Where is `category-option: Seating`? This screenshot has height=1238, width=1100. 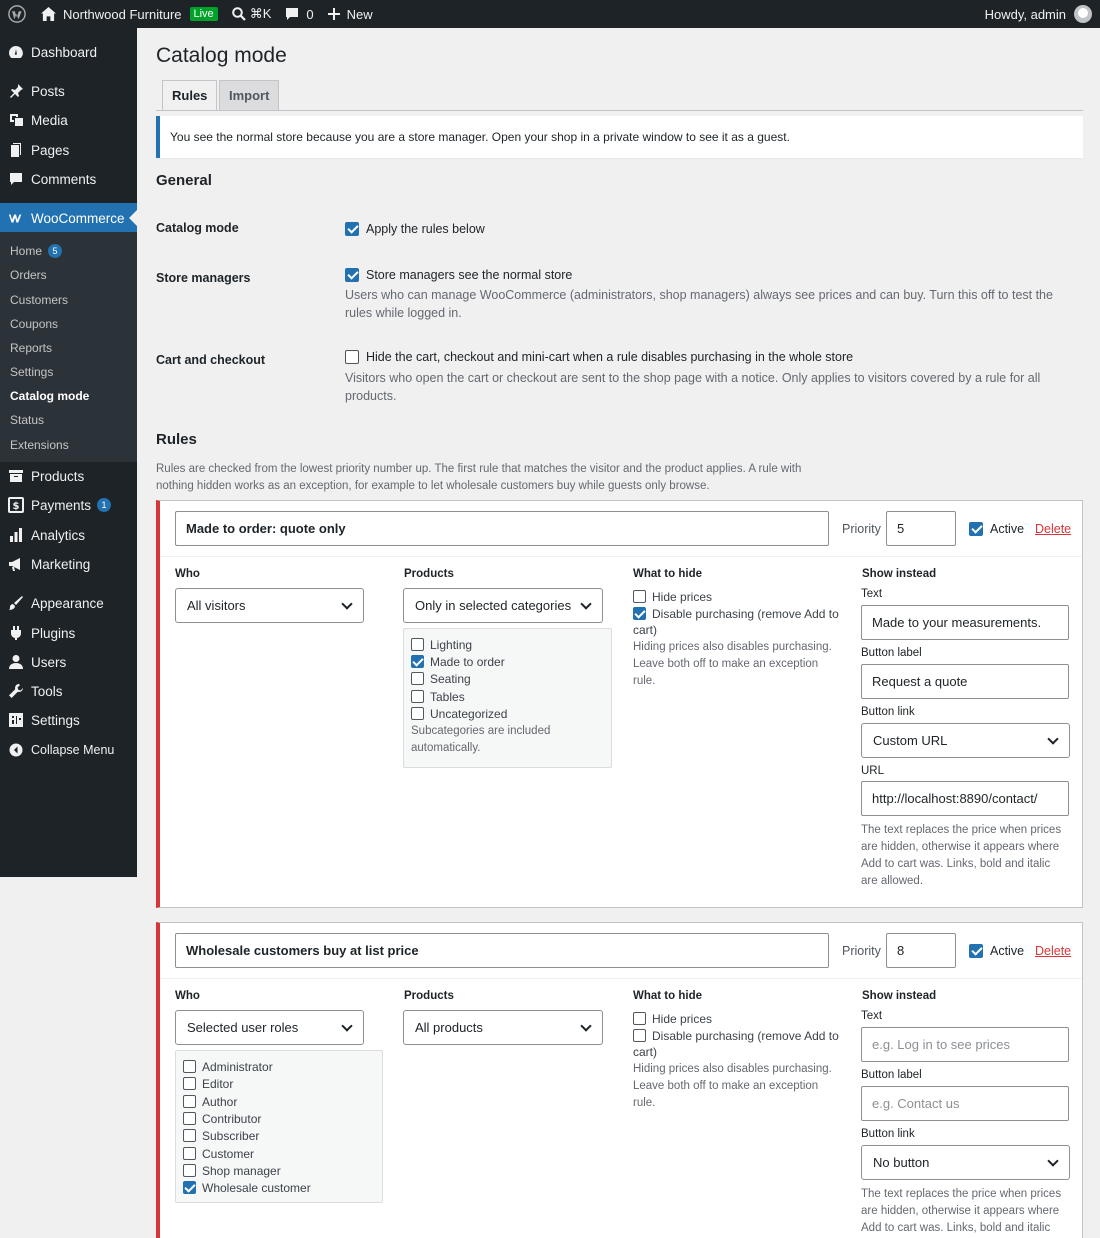
category-option: Seating is located at coordinates (441, 678).